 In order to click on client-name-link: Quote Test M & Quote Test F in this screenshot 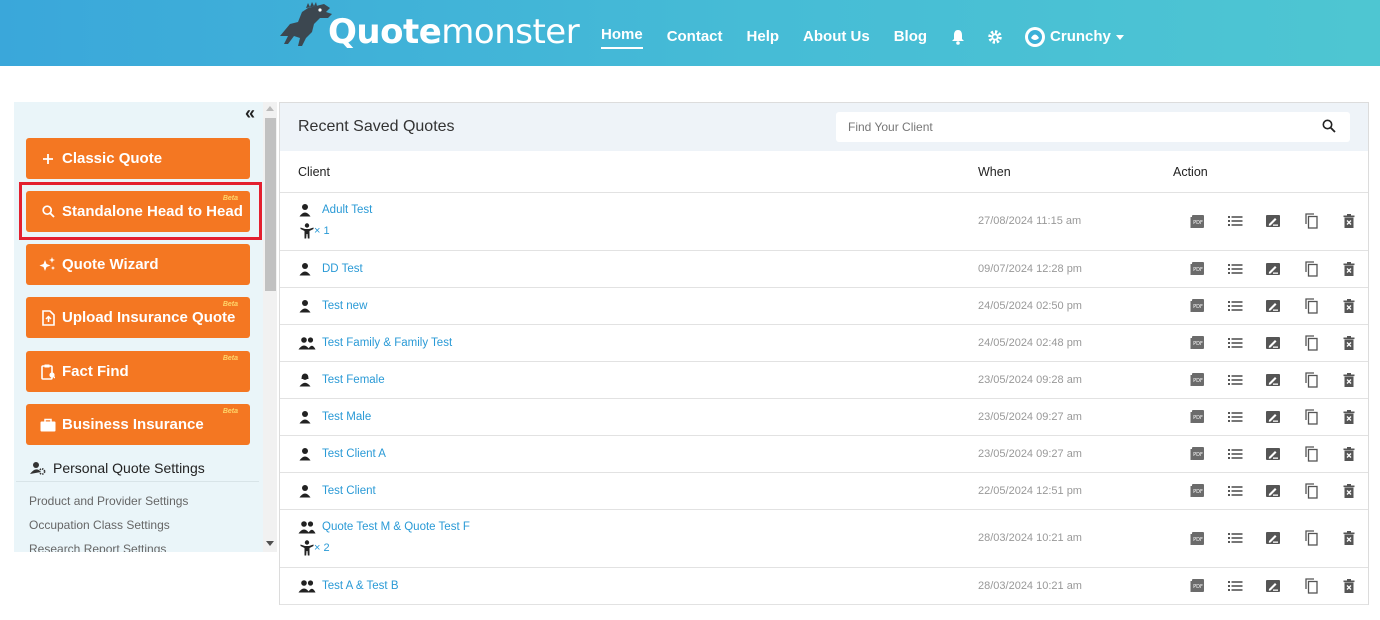, I will do `click(396, 527)`.